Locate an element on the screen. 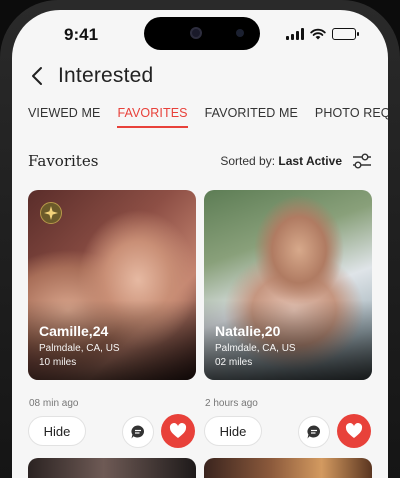  back-arrow-icon is located at coordinates (37, 76).